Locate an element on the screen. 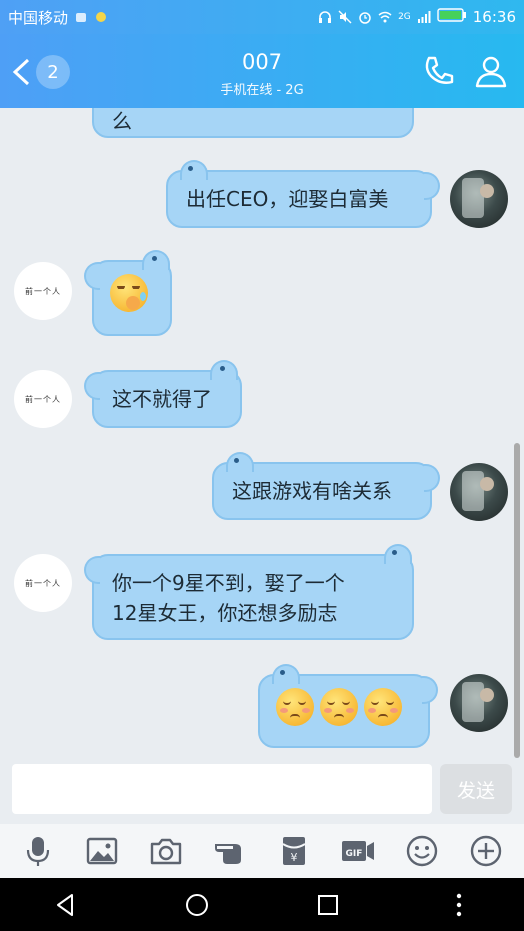 Image resolution: width=524 pixels, height=931 pixels. message-bubble-me: 出任CEO，迎娶白富美 is located at coordinates (303, 194).